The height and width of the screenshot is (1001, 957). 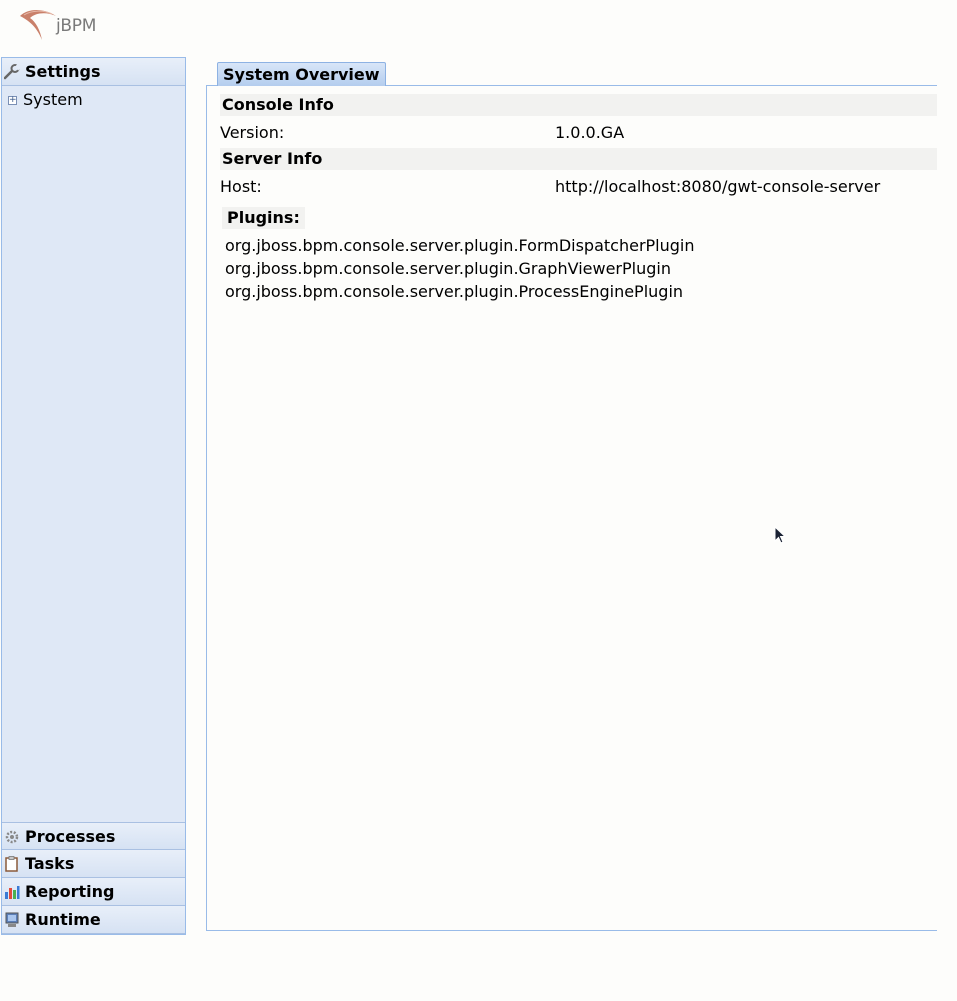 I want to click on wrench-icon, so click(x=12, y=72).